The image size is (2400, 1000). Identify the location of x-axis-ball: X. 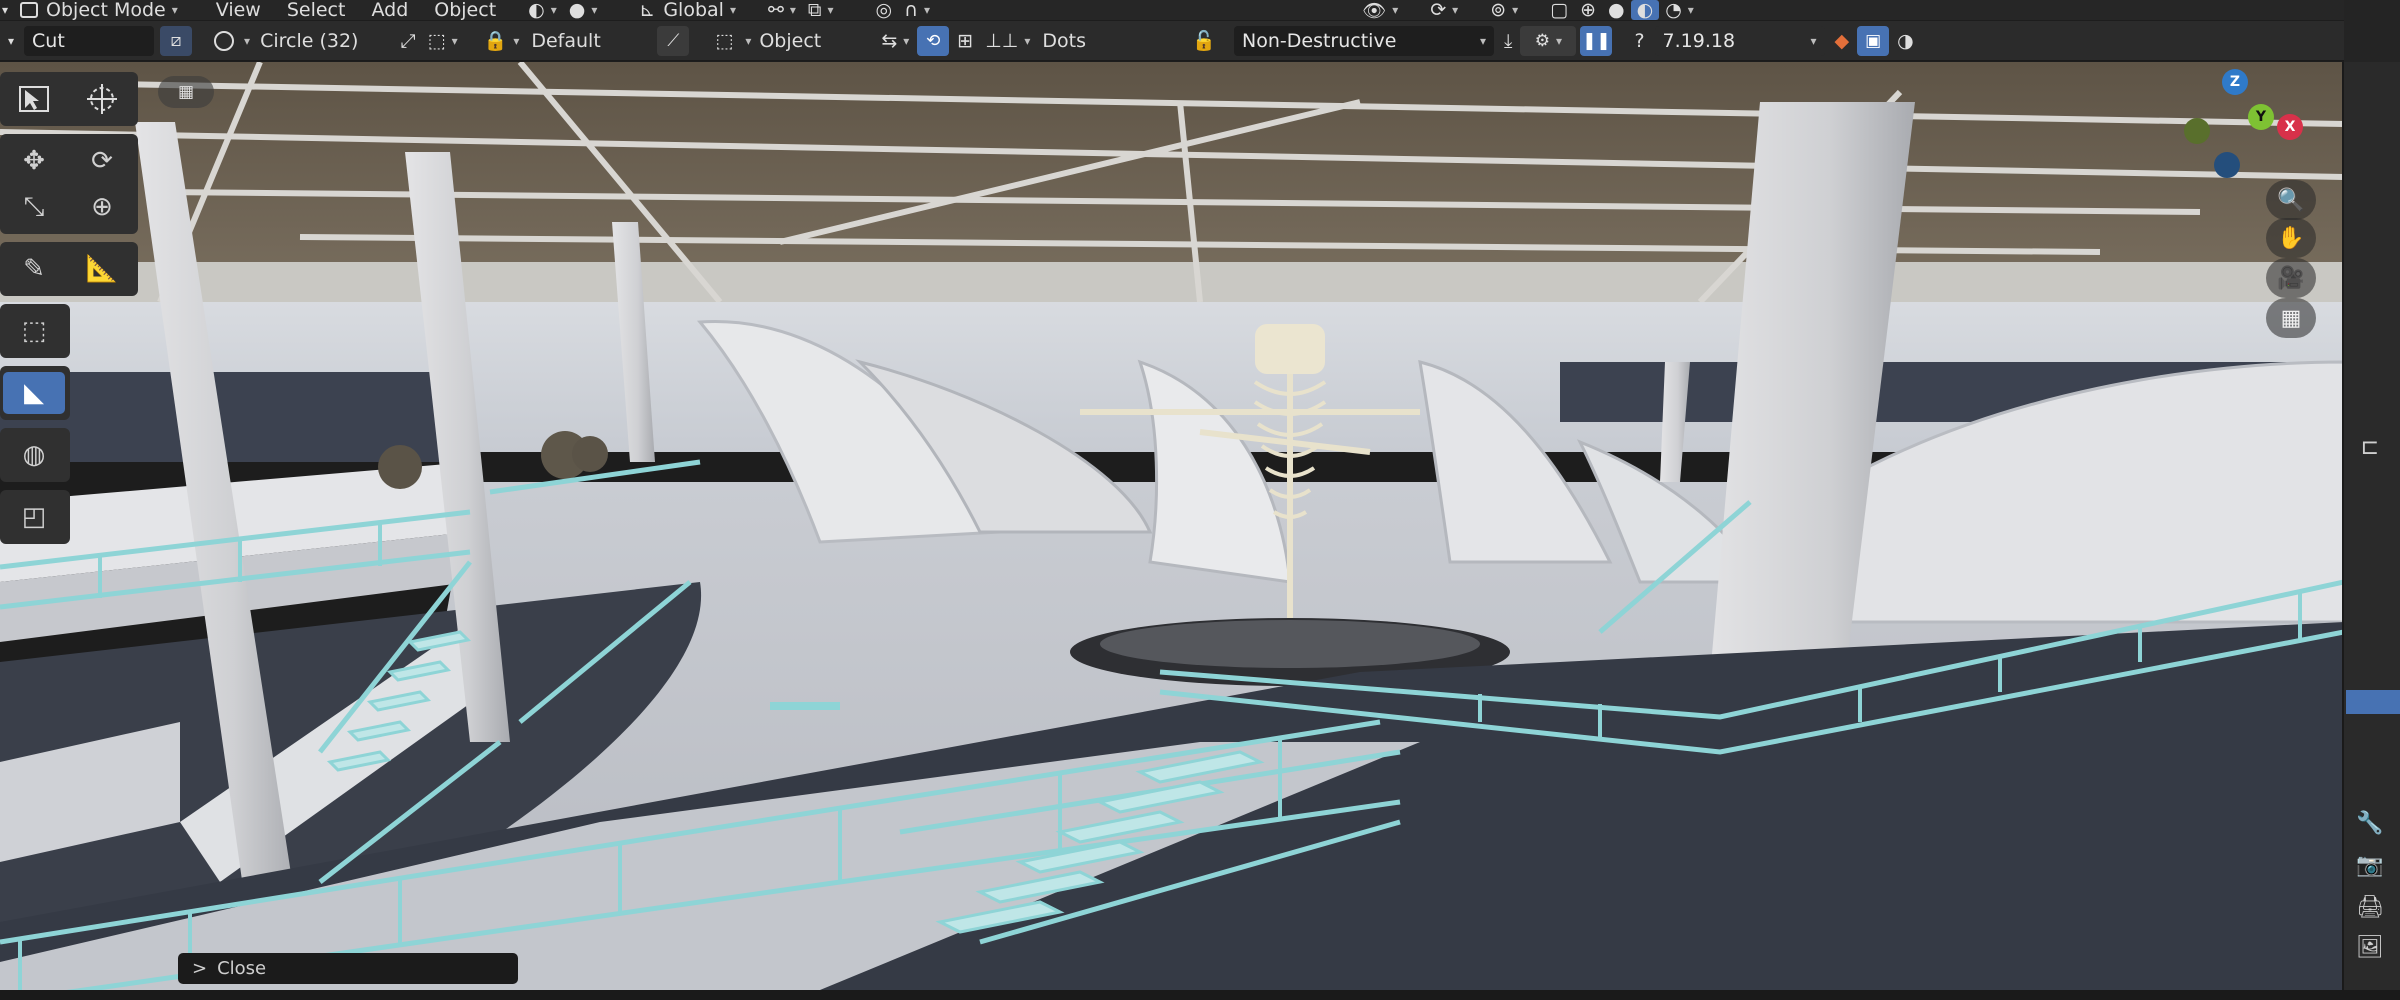
(2290, 127).